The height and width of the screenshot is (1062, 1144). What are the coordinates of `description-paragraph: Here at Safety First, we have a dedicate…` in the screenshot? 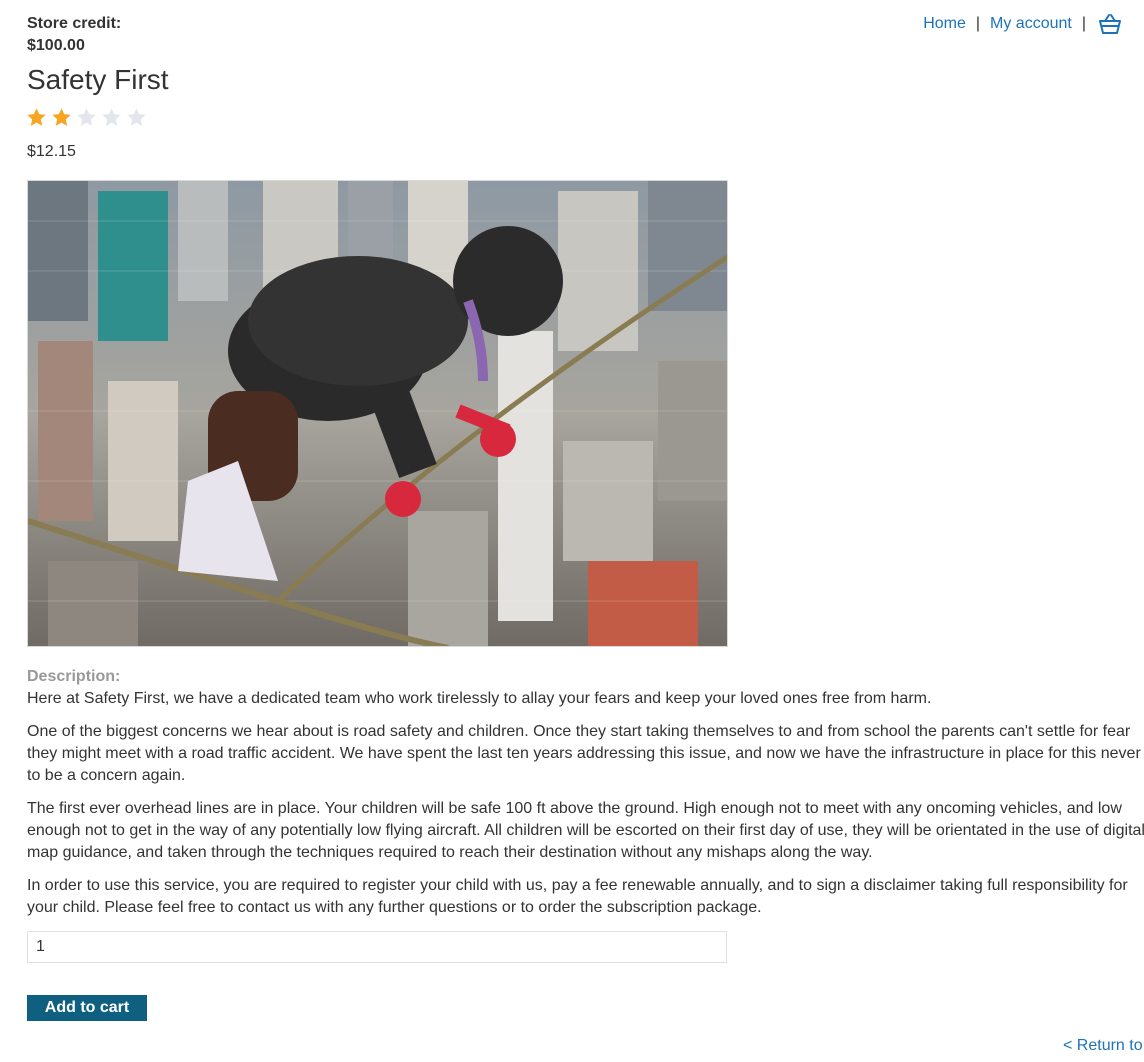 It's located at (479, 698).